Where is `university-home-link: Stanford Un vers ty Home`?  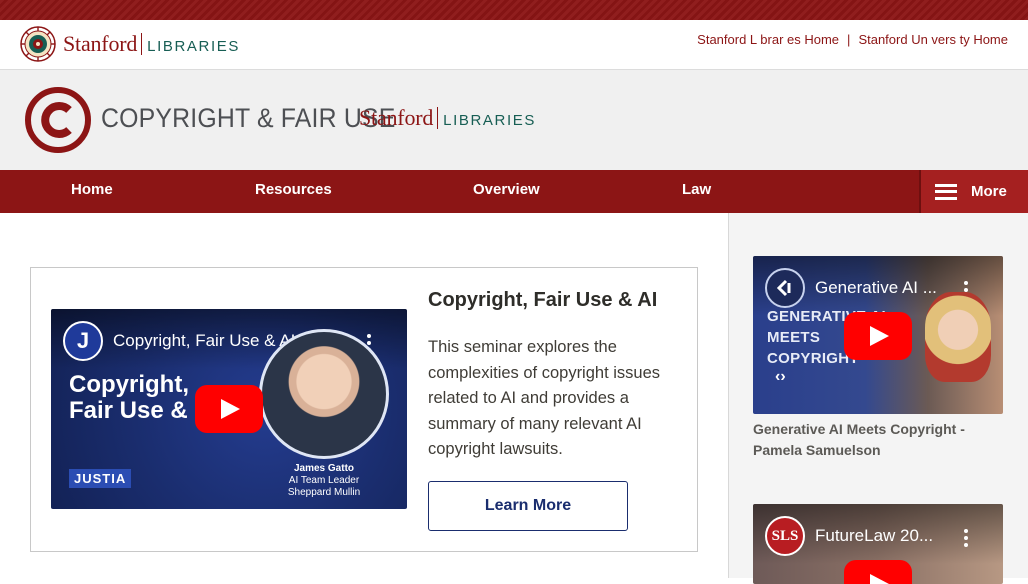
university-home-link: Stanford Un vers ty Home is located at coordinates (933, 39).